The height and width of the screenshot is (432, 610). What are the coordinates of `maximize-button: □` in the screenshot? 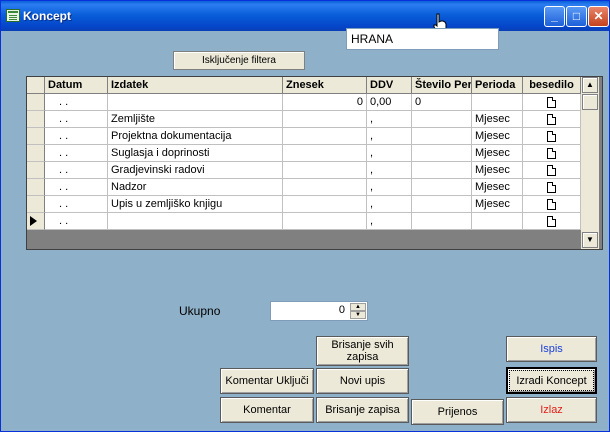 It's located at (576, 16).